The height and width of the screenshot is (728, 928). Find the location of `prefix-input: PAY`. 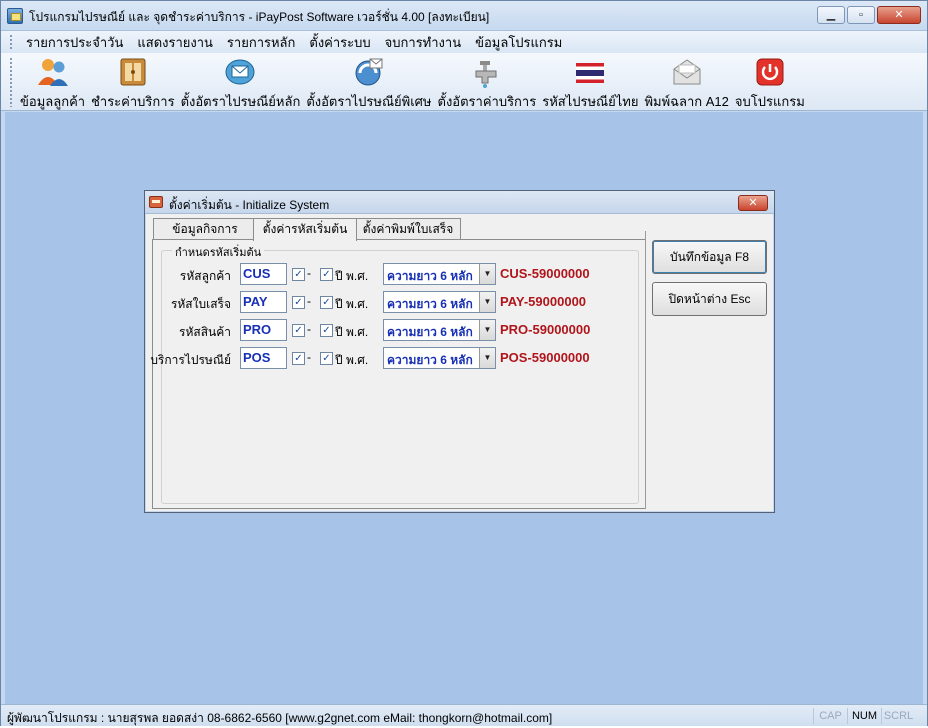

prefix-input: PAY is located at coordinates (263, 302).